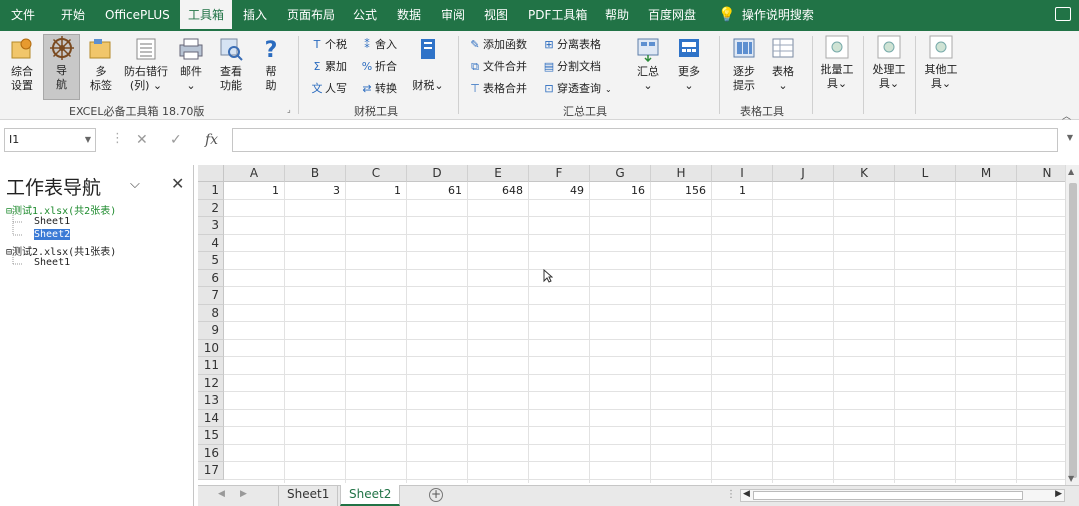 The height and width of the screenshot is (506, 1079). I want to click on column-header: F, so click(559, 173).